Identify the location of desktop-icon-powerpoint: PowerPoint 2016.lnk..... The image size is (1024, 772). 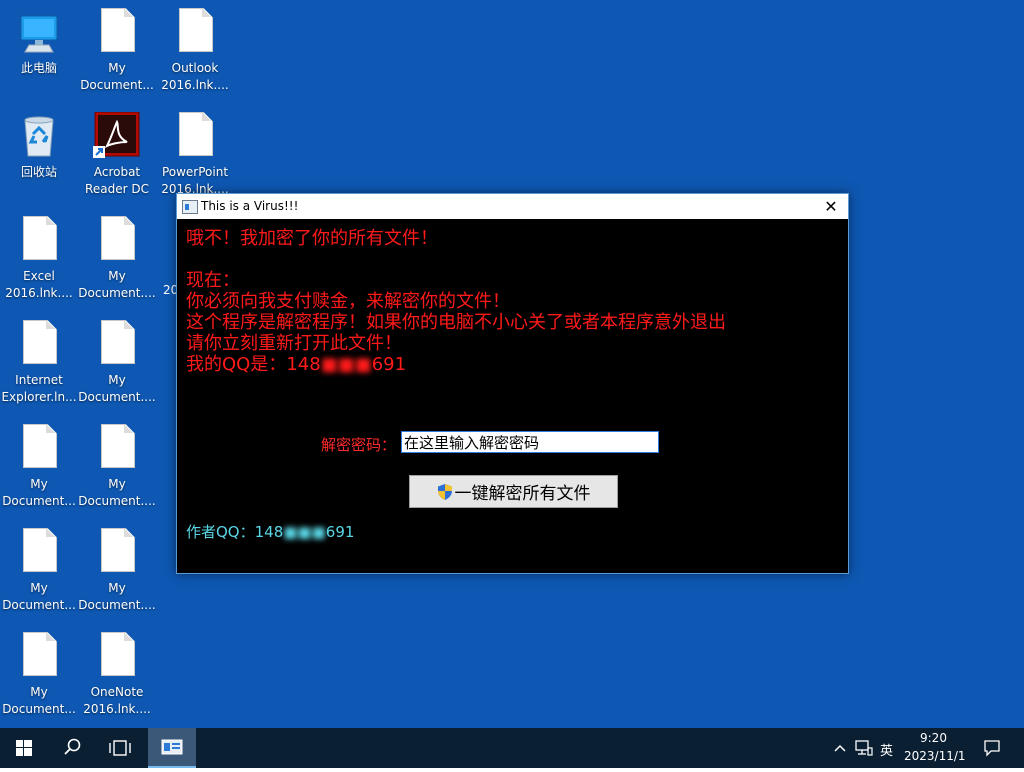
(195, 151).